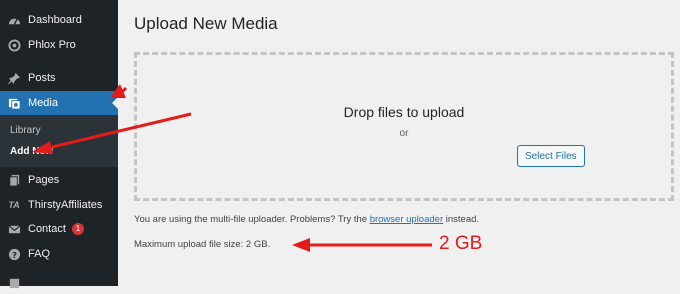 The height and width of the screenshot is (294, 680). Describe the element at coordinates (59, 78) in the screenshot. I see `sidebar-item-posts: Posts` at that location.